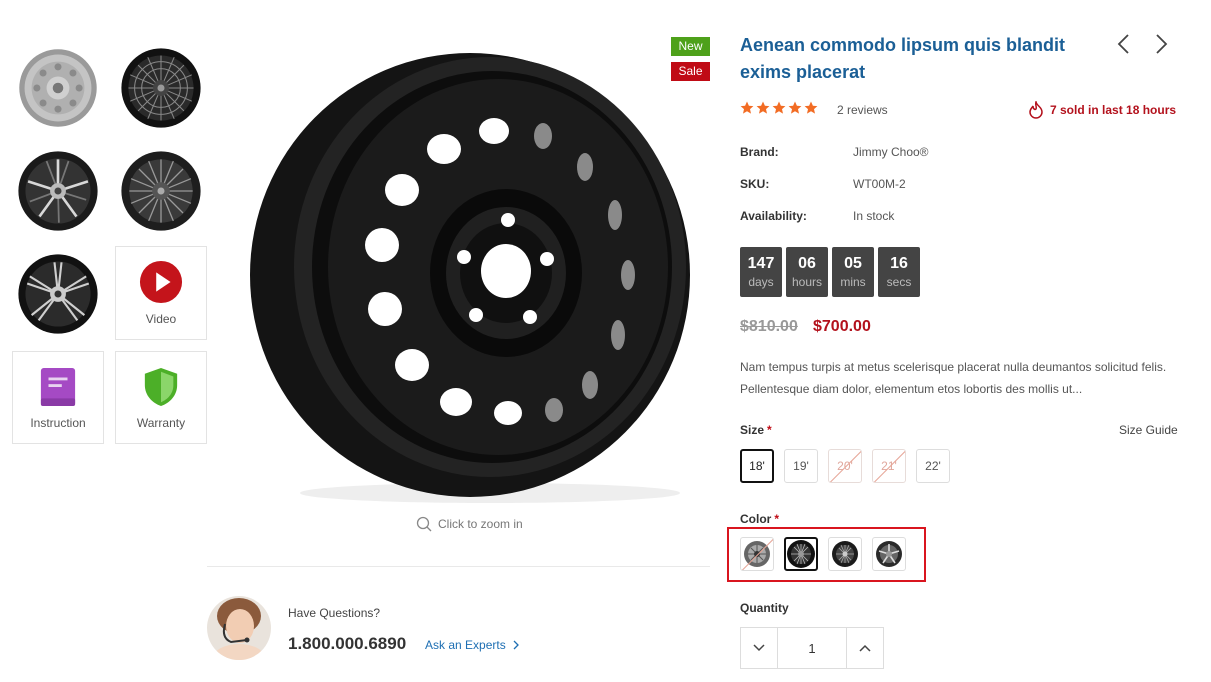 This screenshot has height=682, width=1211. I want to click on countdown-mins: 05 mins, so click(853, 272).